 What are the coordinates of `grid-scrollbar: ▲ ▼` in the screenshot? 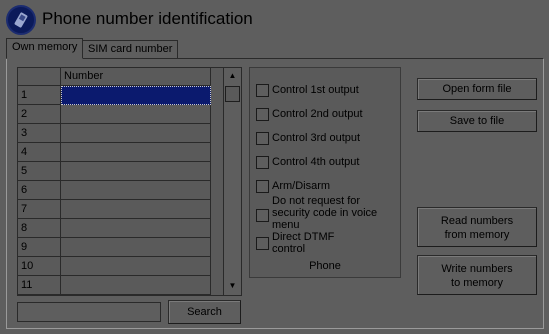 It's located at (232, 181).